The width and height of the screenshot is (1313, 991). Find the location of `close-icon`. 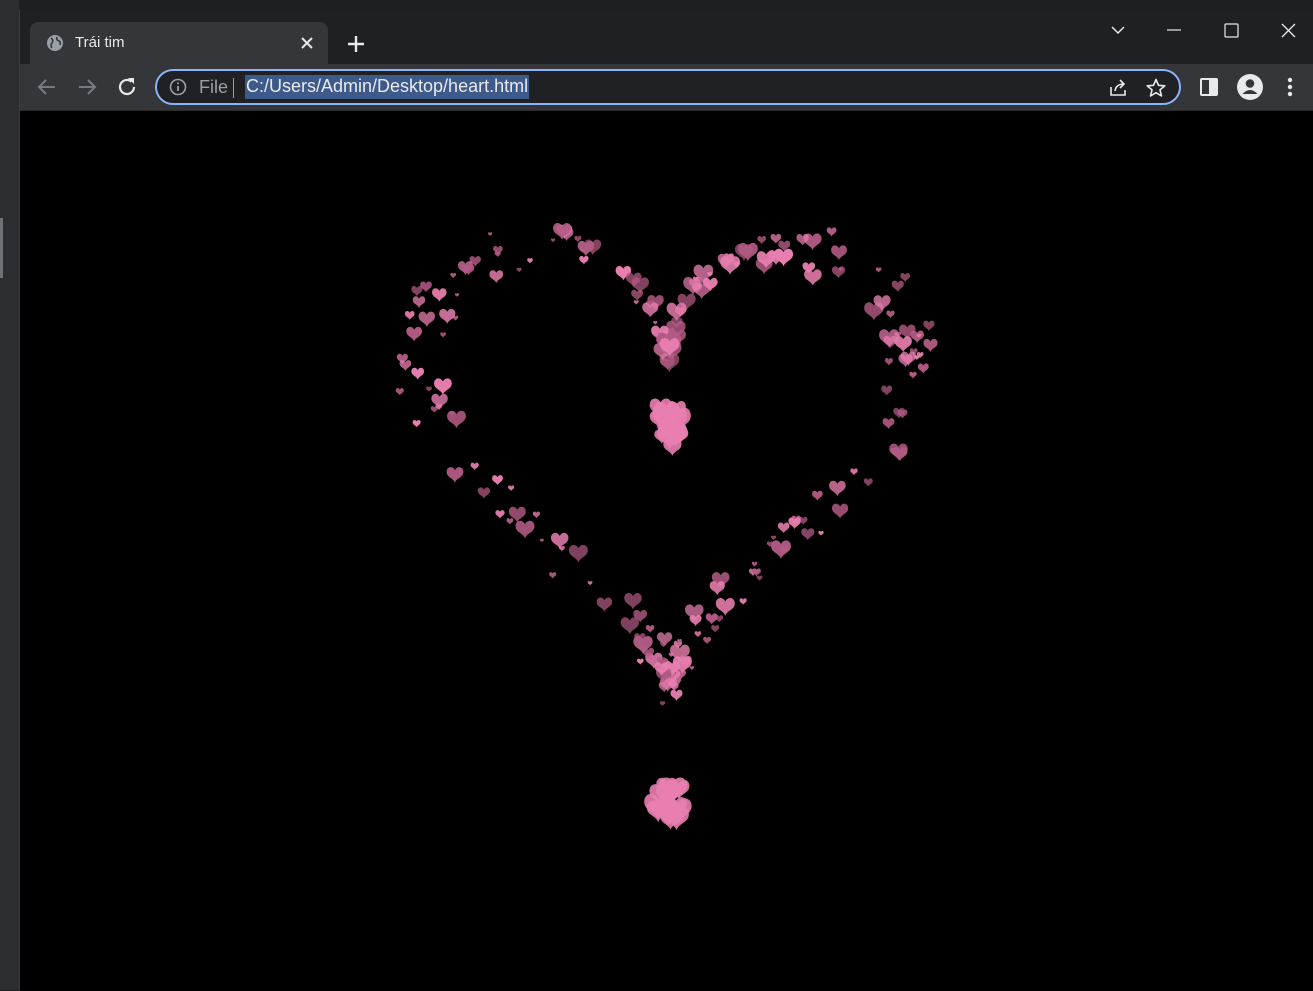

close-icon is located at coordinates (1288, 30).